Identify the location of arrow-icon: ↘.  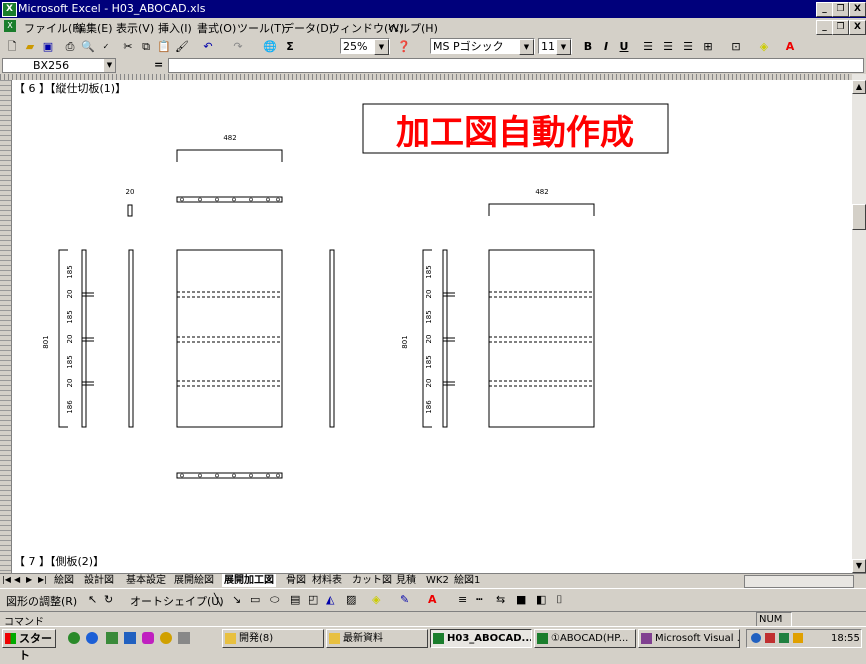
(236, 599).